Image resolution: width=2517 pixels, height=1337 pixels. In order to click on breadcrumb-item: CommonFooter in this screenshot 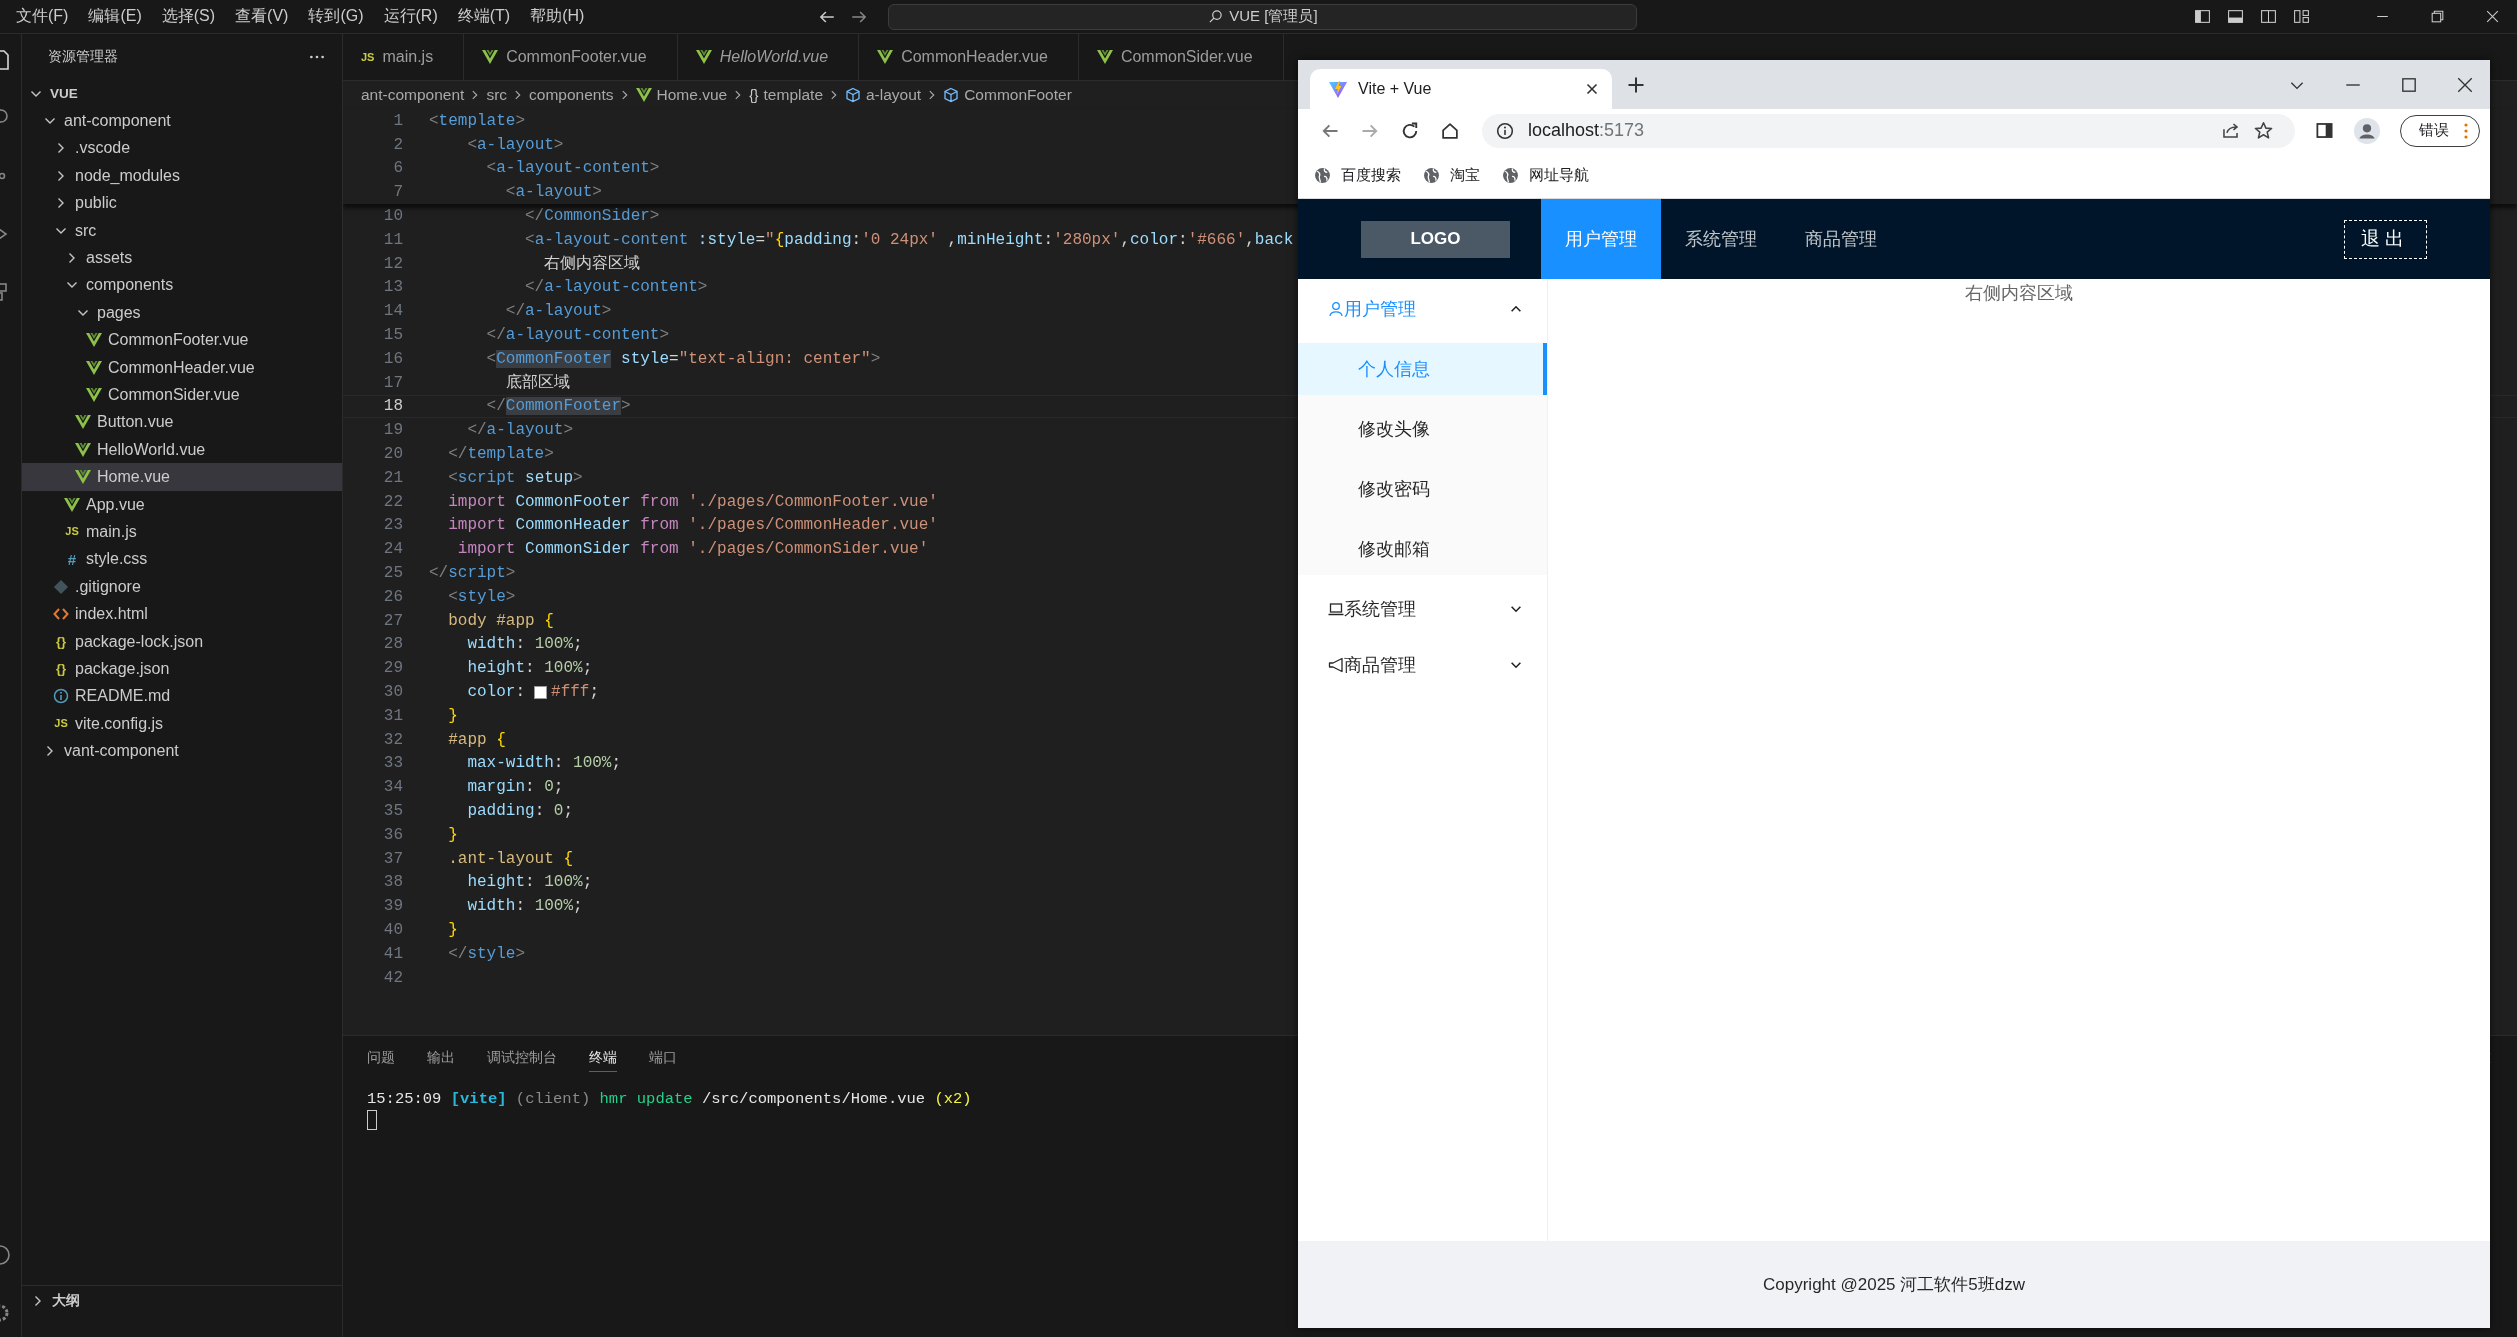, I will do `click(1007, 95)`.